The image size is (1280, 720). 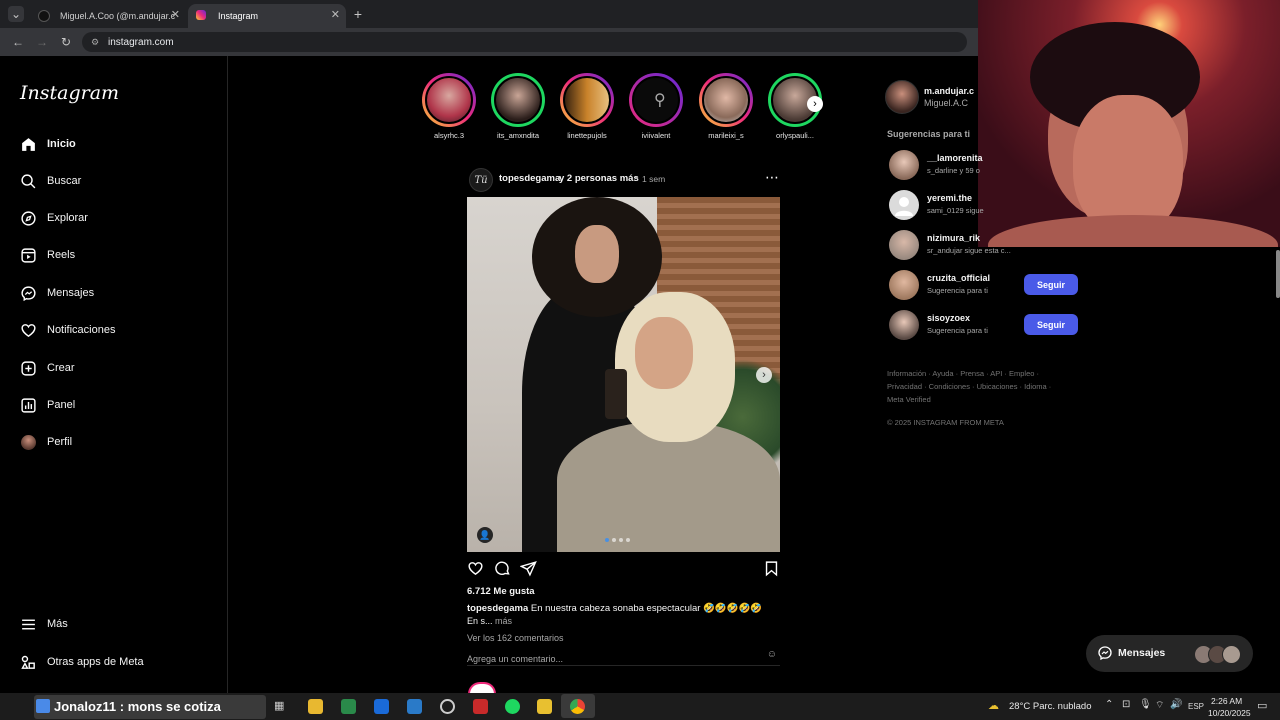 What do you see at coordinates (984, 325) in the screenshot?
I see `suggestion-item: sisoyzoex Sugerencia para ti Seguir` at bounding box center [984, 325].